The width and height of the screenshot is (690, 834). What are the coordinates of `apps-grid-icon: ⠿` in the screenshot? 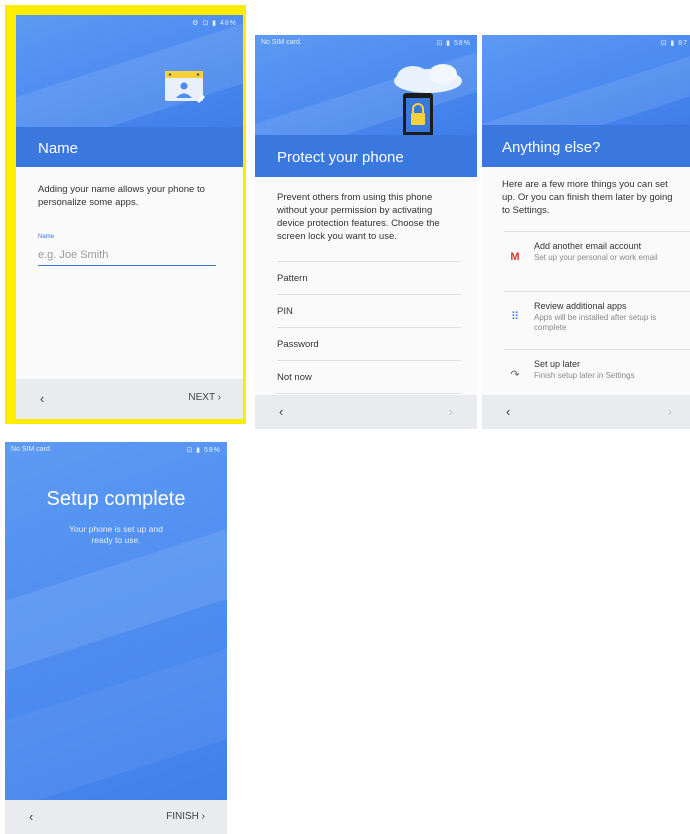 It's located at (515, 317).